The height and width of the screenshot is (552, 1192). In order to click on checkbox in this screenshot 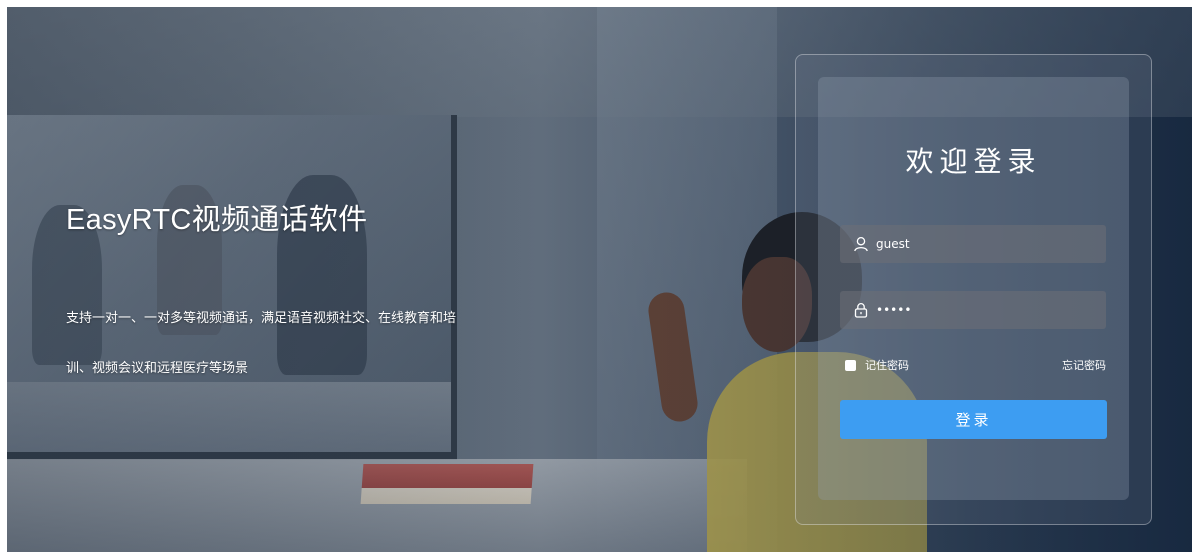, I will do `click(850, 365)`.